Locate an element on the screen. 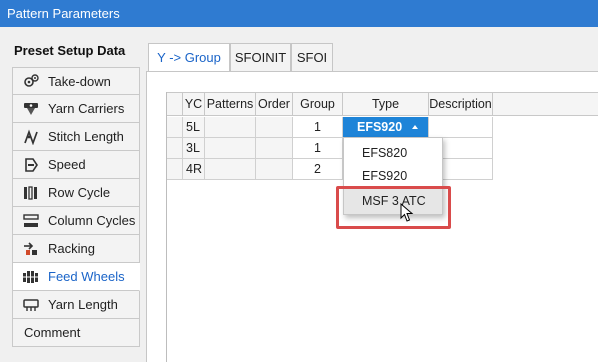 This screenshot has height=362, width=598. nav-item-label: Column Cycles is located at coordinates (92, 220).